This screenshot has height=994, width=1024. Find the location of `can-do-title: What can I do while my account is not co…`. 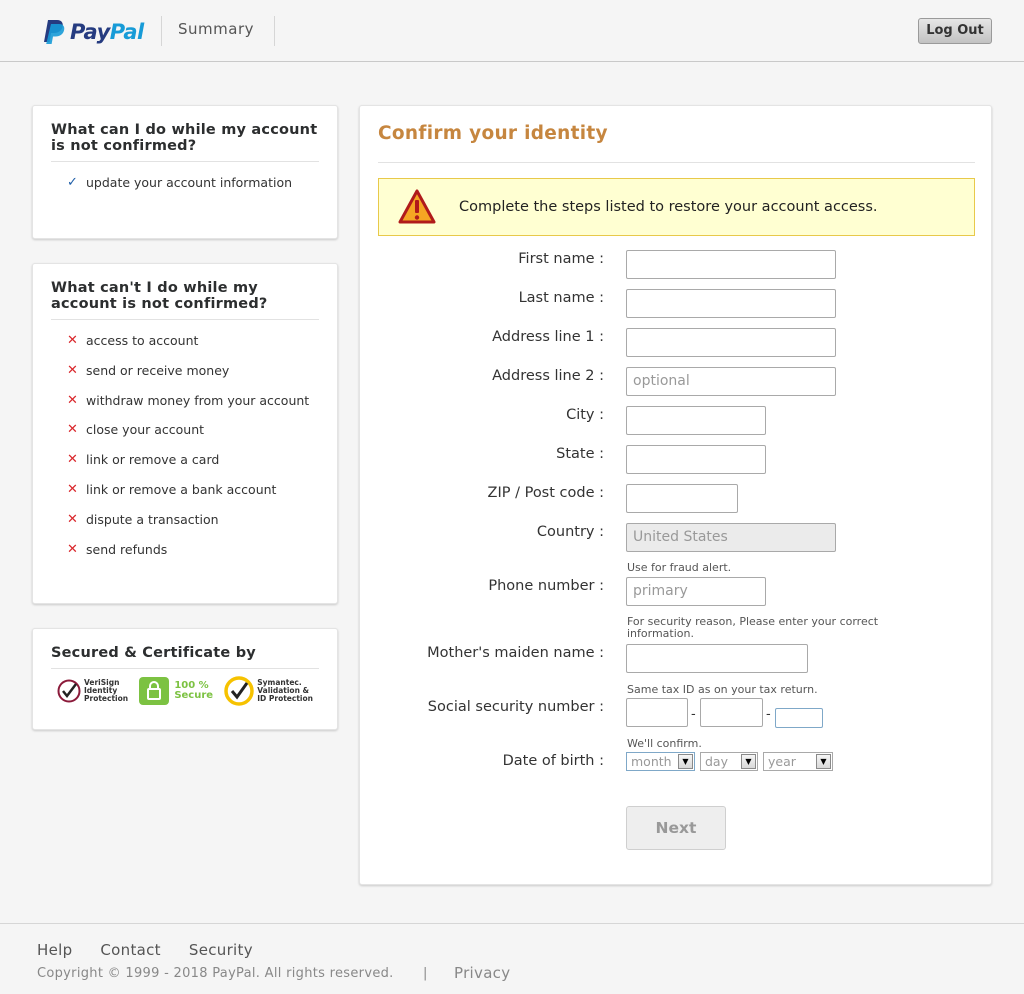

can-do-title: What can I do while my account is not co… is located at coordinates (185, 134).